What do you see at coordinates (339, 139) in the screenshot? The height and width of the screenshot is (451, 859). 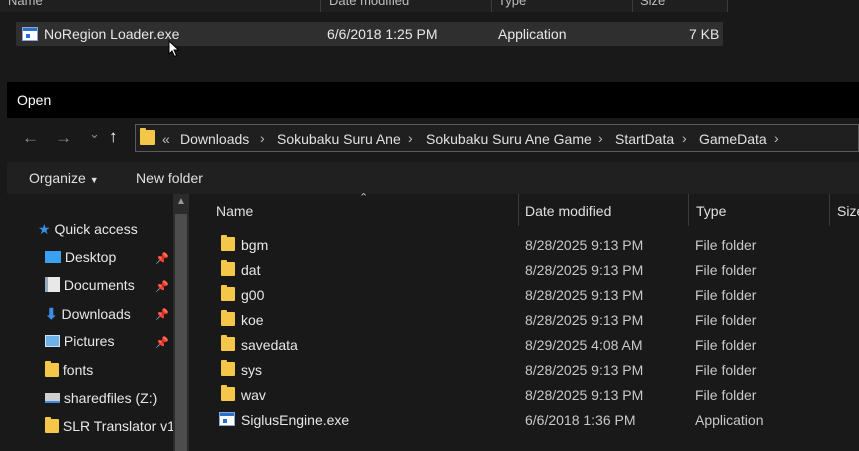 I see `breadcrumb-sokubaku-suru-ane: Sokubaku Suru Ane` at bounding box center [339, 139].